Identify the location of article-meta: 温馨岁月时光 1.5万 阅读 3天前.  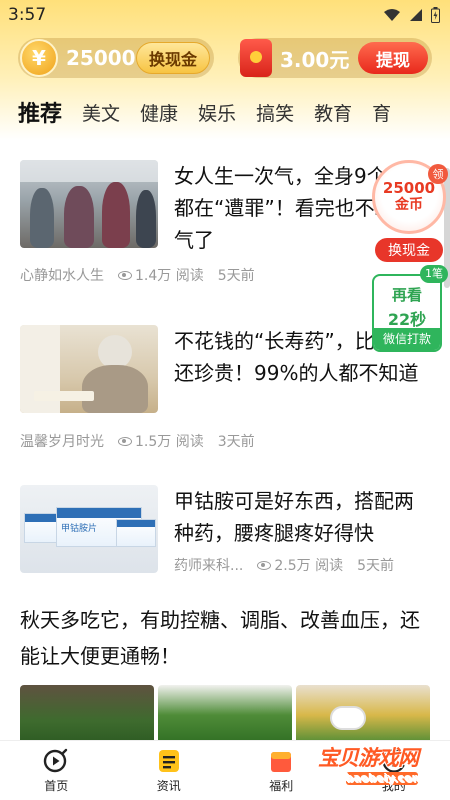
(137, 441).